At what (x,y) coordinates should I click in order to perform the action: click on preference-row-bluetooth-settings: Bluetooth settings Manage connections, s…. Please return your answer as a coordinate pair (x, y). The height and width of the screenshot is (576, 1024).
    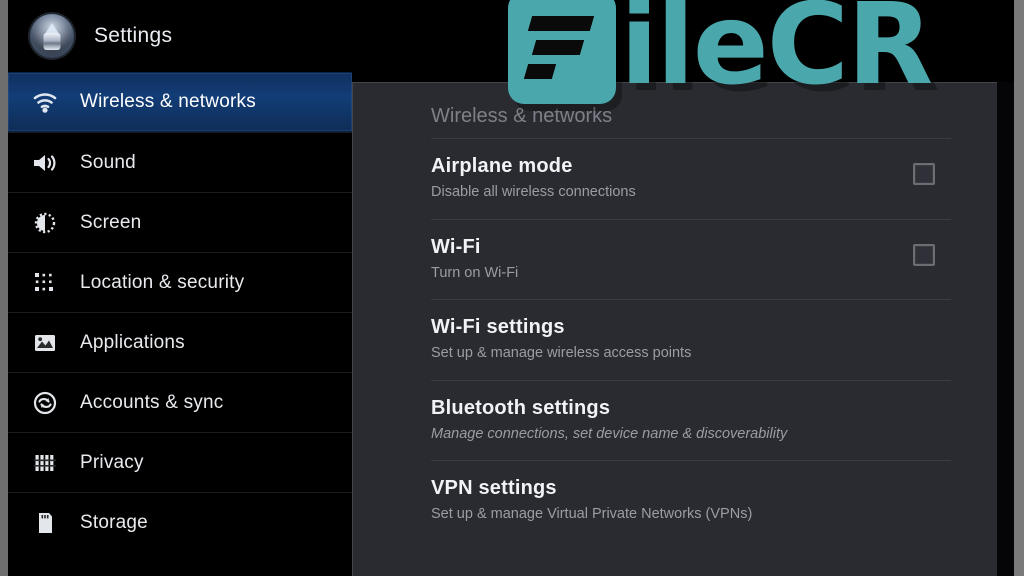
    Looking at the image, I should click on (691, 420).